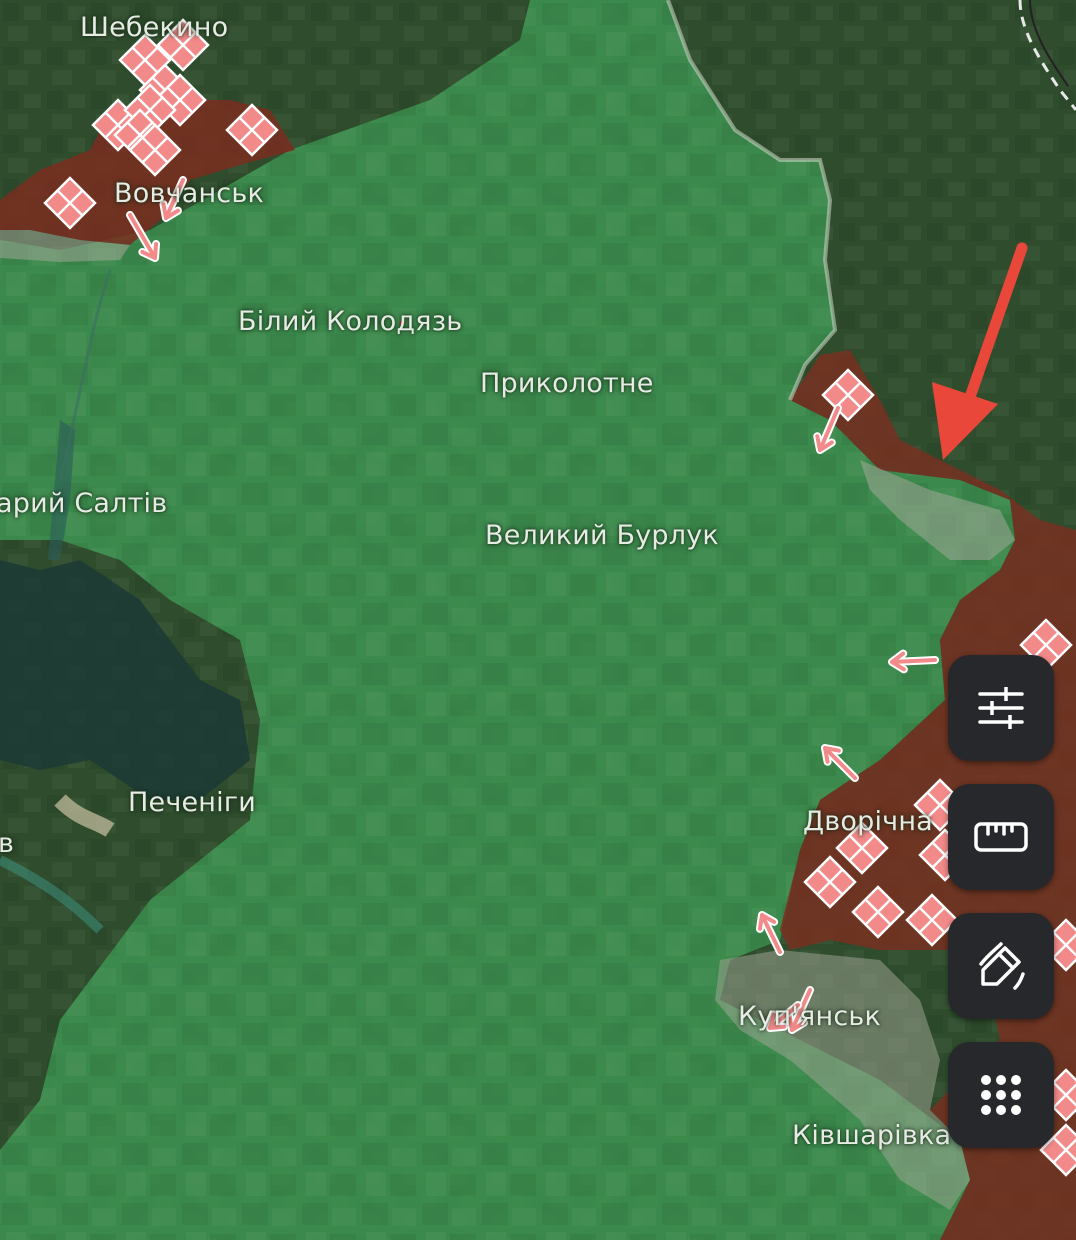  I want to click on pencil-icon, so click(1002, 966).